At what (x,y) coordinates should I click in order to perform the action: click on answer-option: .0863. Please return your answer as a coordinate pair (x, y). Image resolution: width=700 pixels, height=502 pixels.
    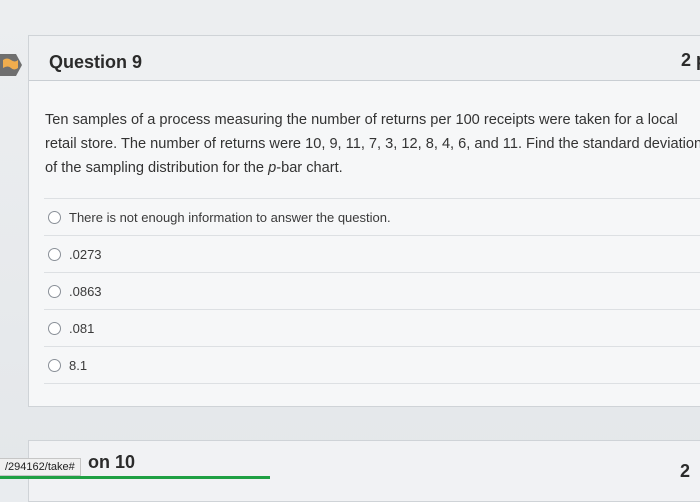
    Looking at the image, I should click on (372, 290).